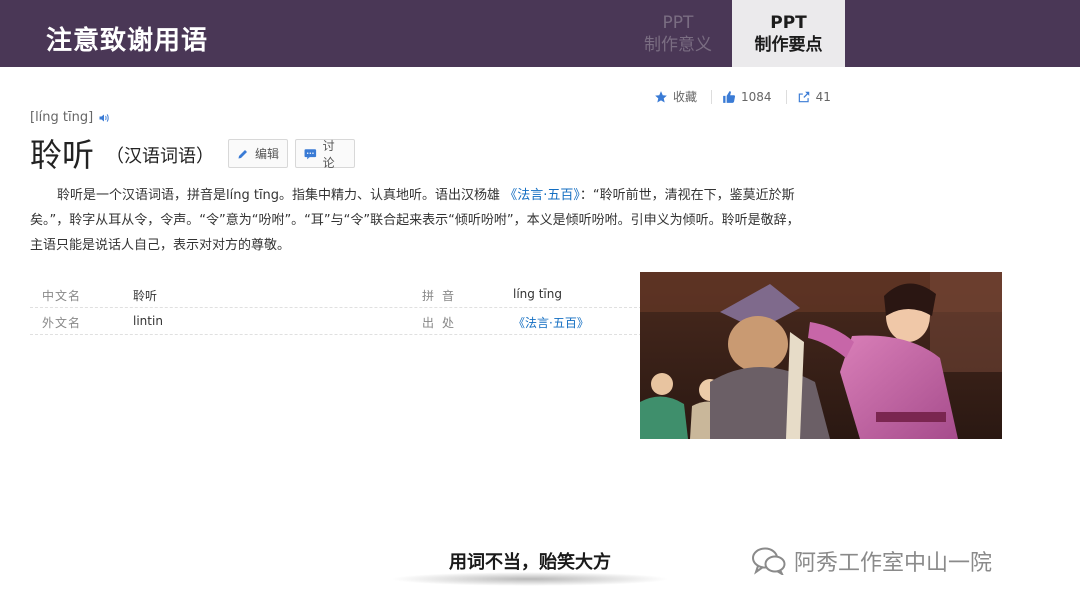 The height and width of the screenshot is (608, 1080). Describe the element at coordinates (336, 321) in the screenshot. I see `table-row: 外文名 lintin 出处 《法言·五百》` at that location.